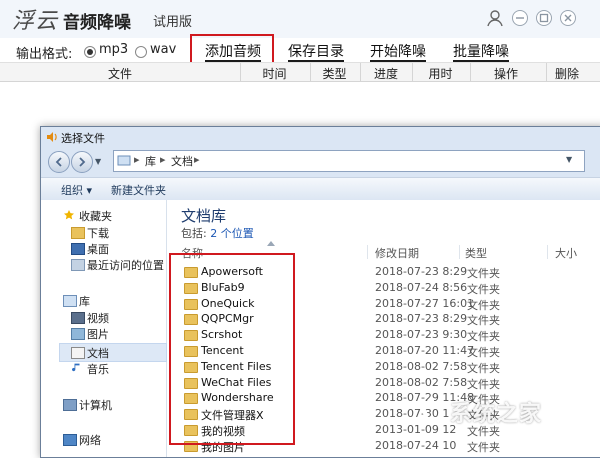 The image size is (600, 458). What do you see at coordinates (78, 353) in the screenshot?
I see `documents-icon` at bounding box center [78, 353].